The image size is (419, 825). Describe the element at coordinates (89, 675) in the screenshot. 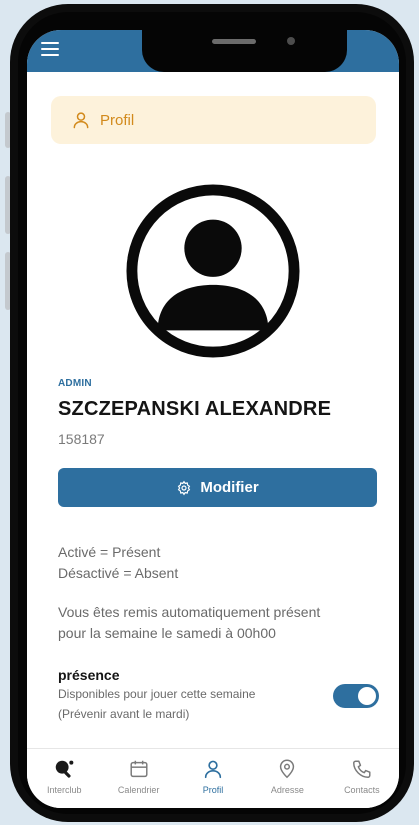

I see `presence-title: présence` at that location.